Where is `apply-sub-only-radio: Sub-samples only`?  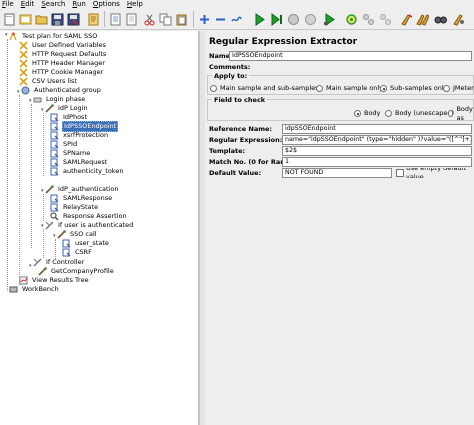
apply-sub-only-radio: Sub-samples only is located at coordinates (414, 88).